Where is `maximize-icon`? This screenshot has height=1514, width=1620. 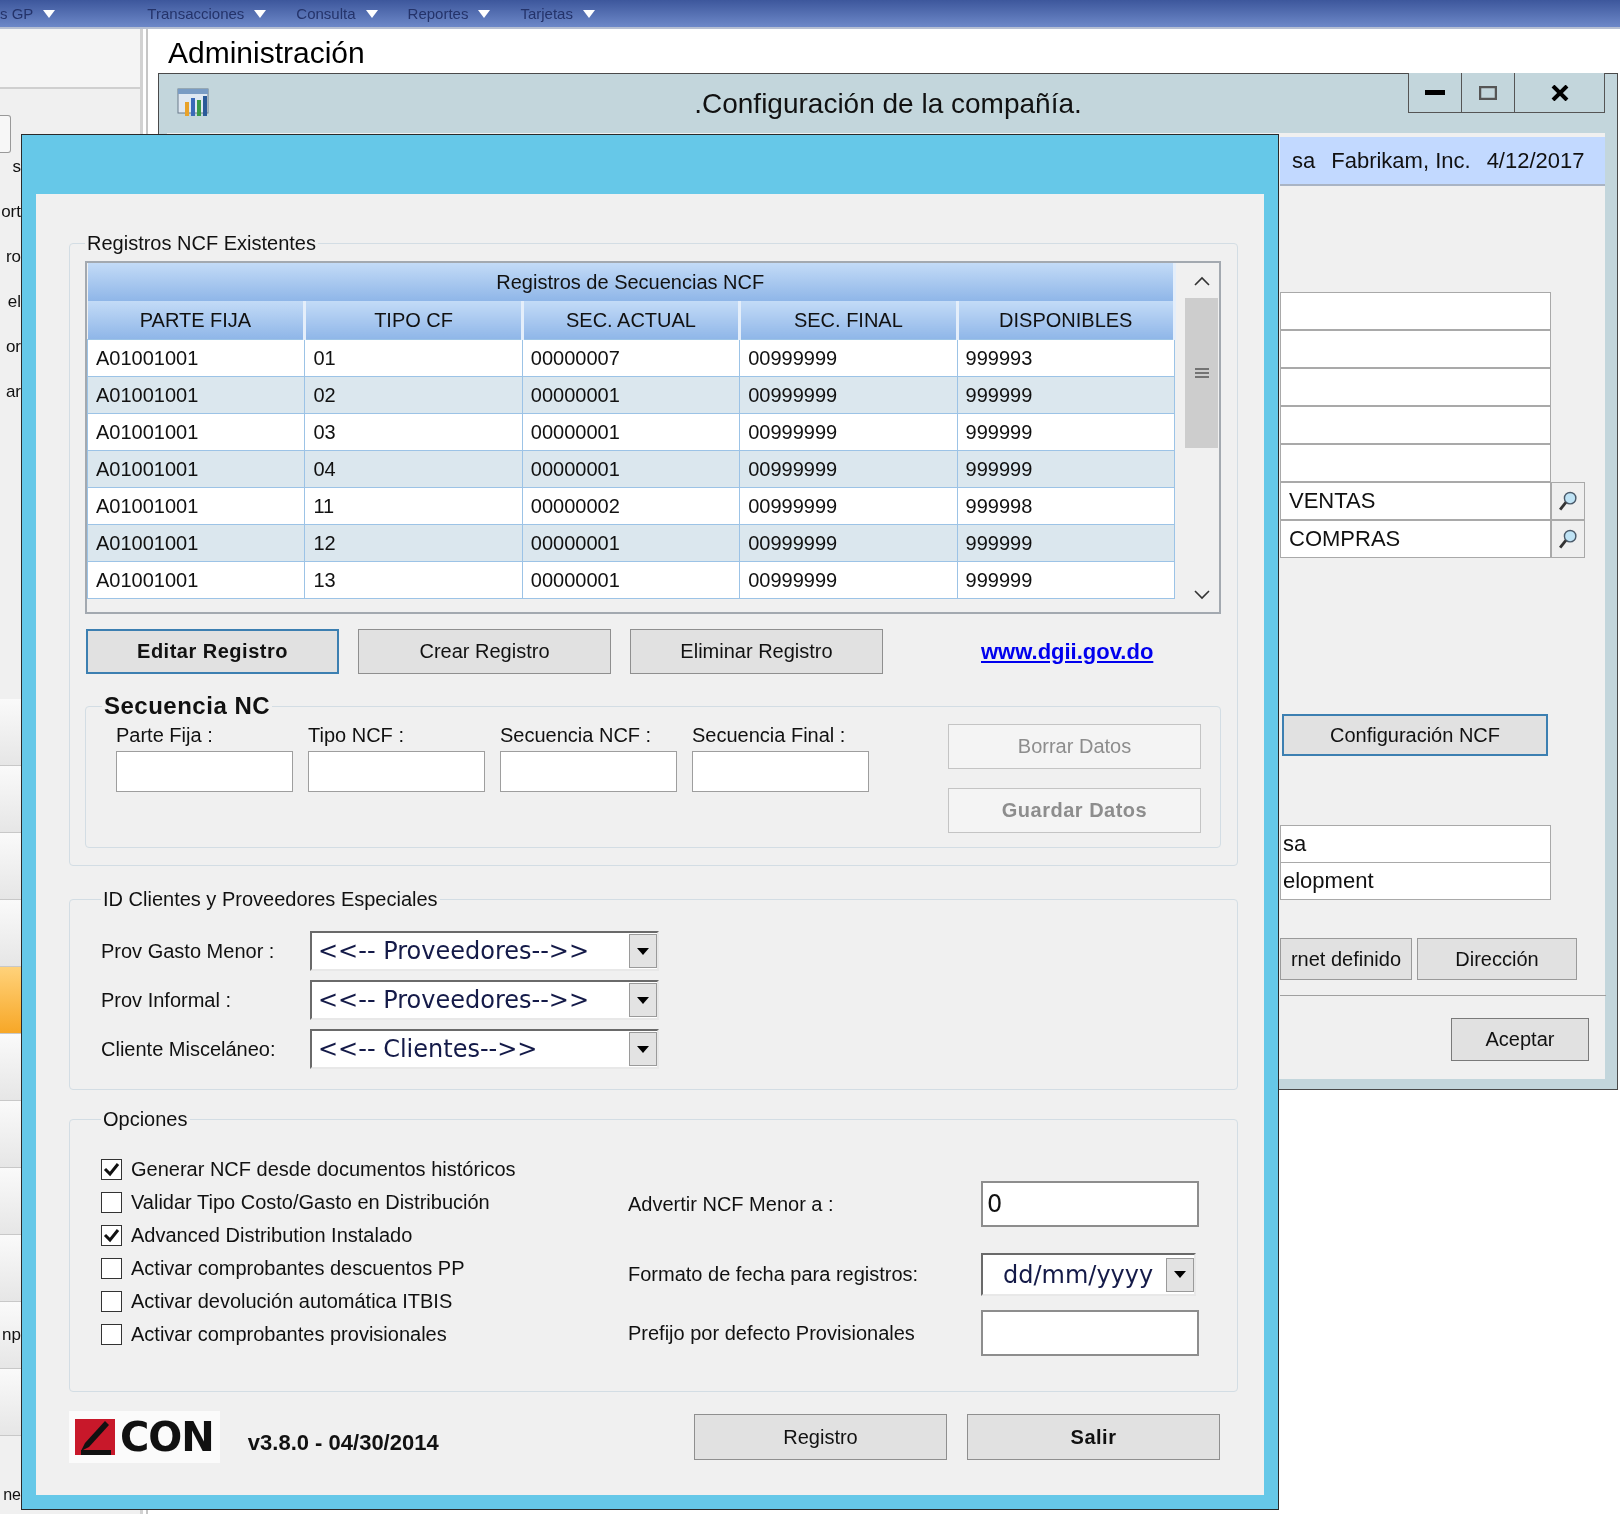
maximize-icon is located at coordinates (1488, 92).